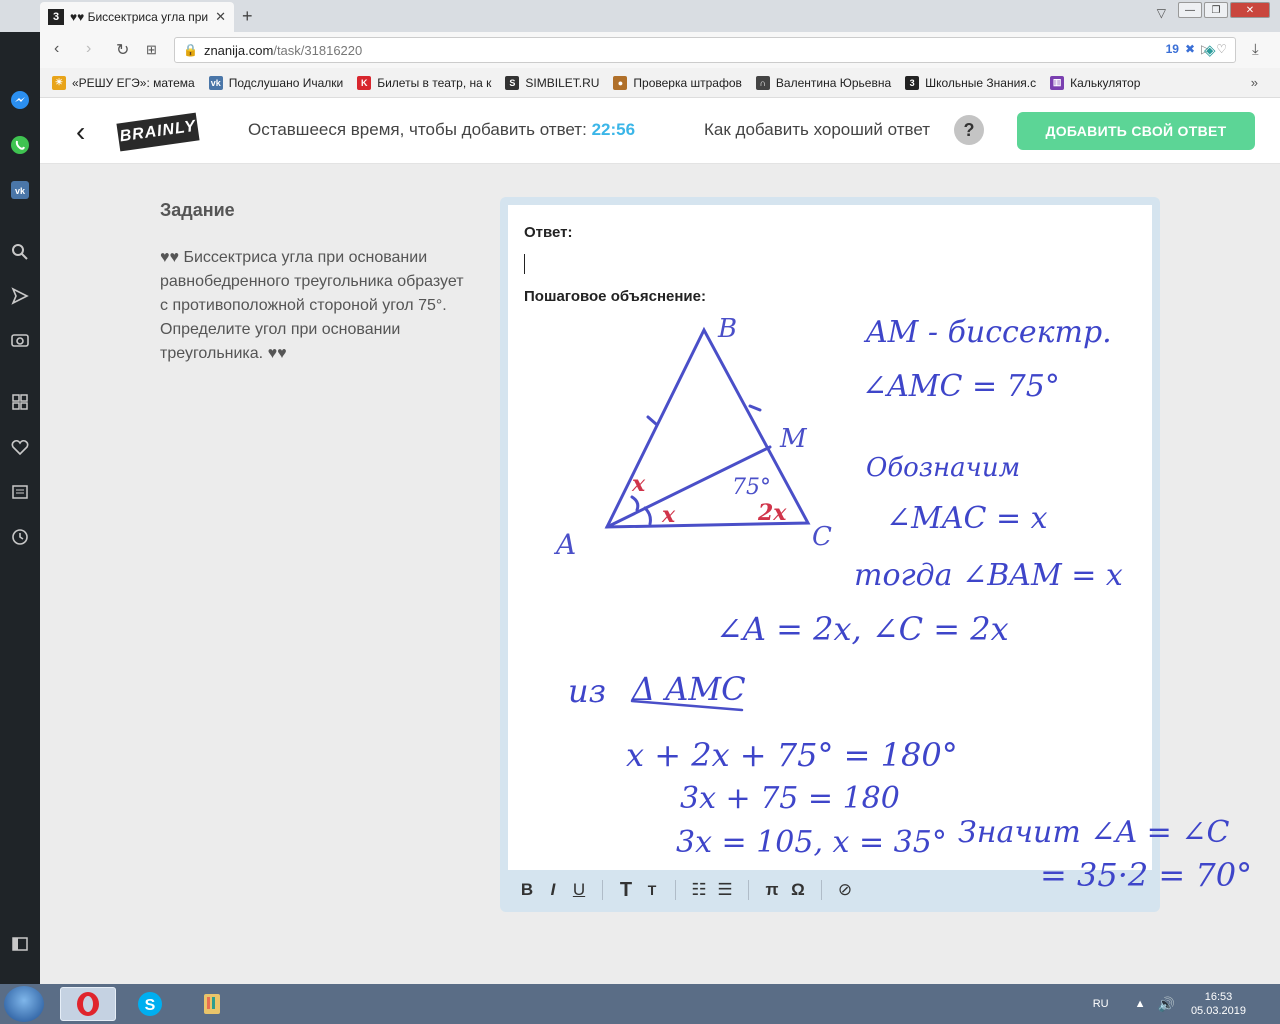 Image resolution: width=1280 pixels, height=1024 pixels. Describe the element at coordinates (20, 447) in the screenshot. I see `heart-icon` at that location.